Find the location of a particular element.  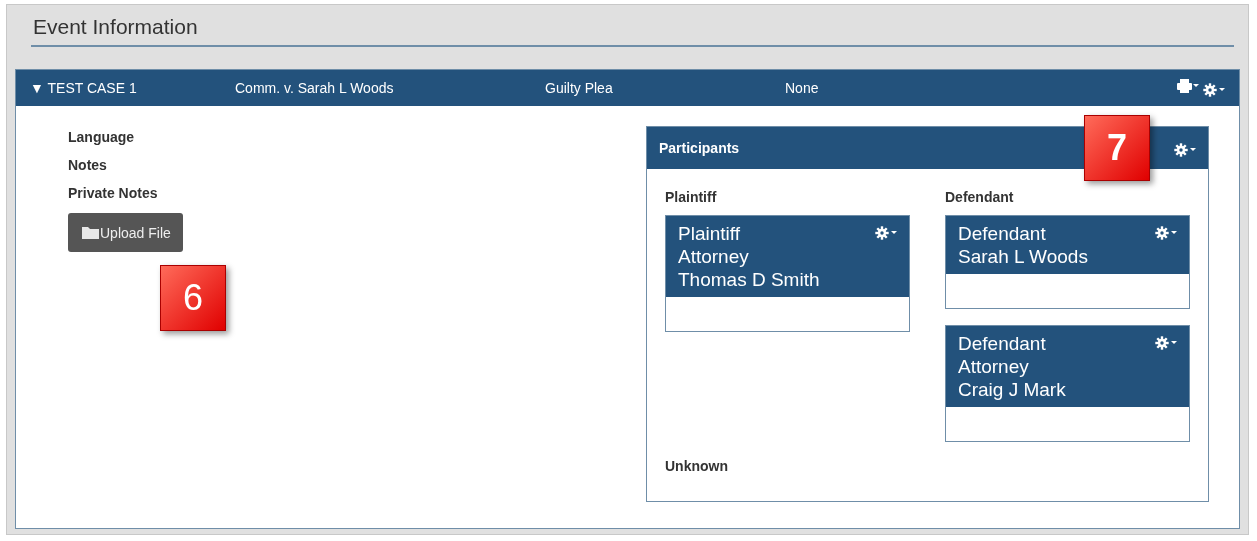

case-header-bar: ▼ TEST CASE 1 Comm. v. Sarah L Woods Guilty Plea None is located at coordinates (627, 88).